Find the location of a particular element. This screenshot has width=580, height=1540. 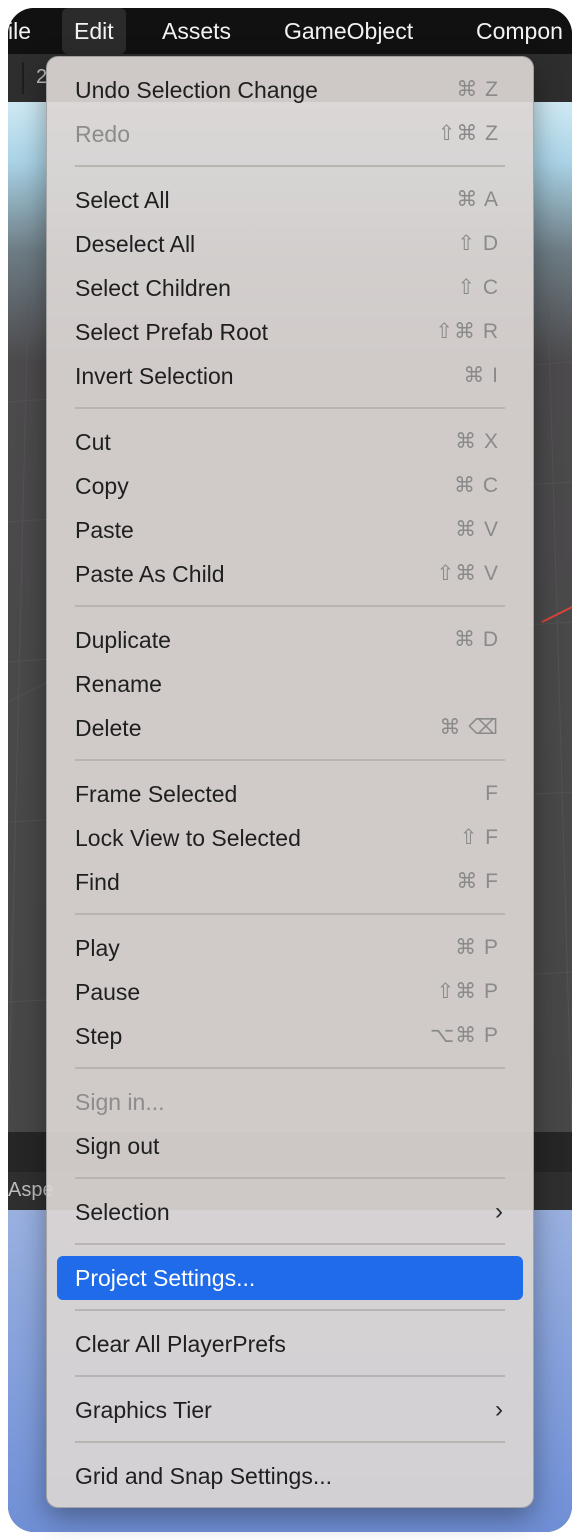

menu-item-step: Step ⌥⌘ P is located at coordinates (290, 1036).